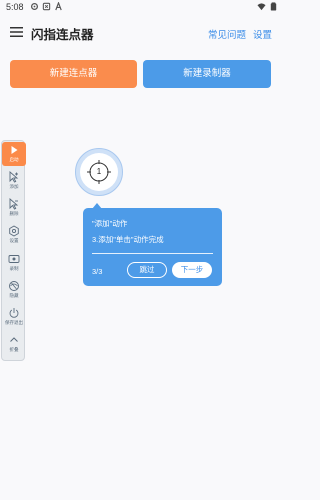  I want to click on toolbar-item-label: 录制, so click(14, 268).